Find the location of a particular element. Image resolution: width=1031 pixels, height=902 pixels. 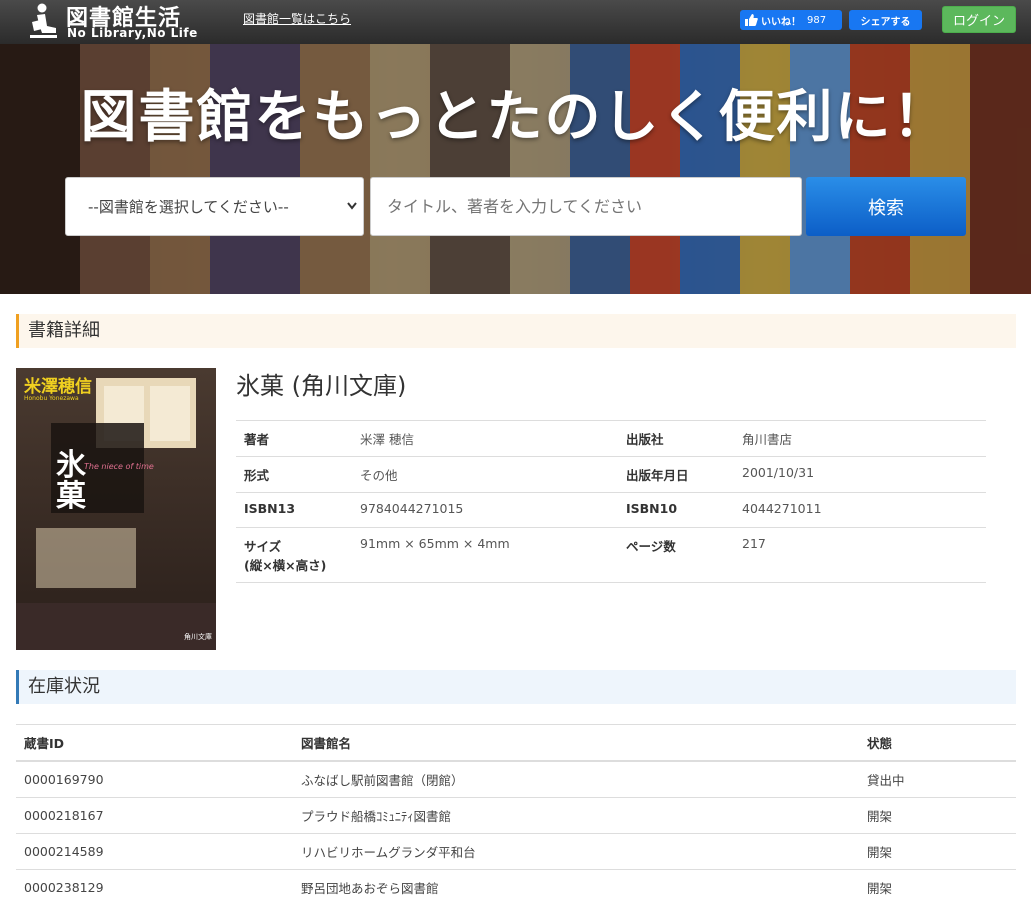

search-input is located at coordinates (586, 206).